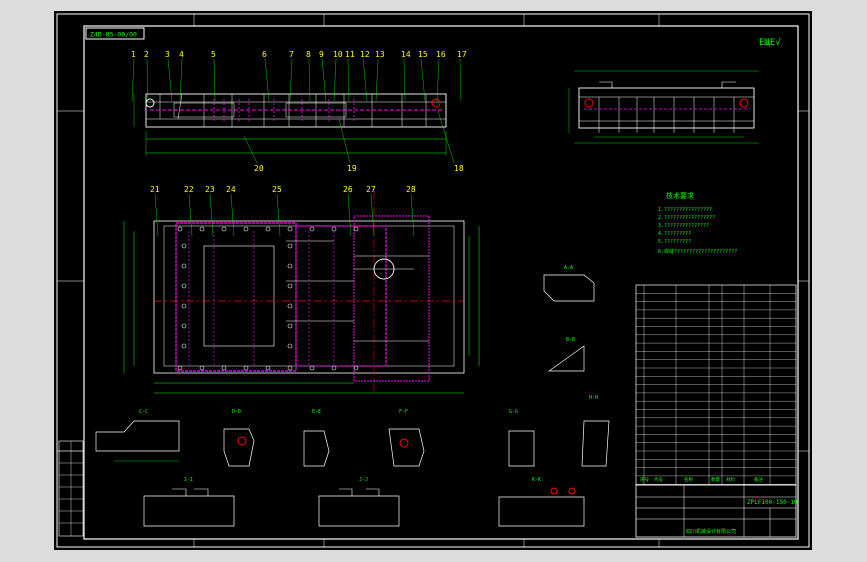 The height and width of the screenshot is (562, 867). Describe the element at coordinates (338, 54) in the screenshot. I see `balloon-10: 10` at that location.